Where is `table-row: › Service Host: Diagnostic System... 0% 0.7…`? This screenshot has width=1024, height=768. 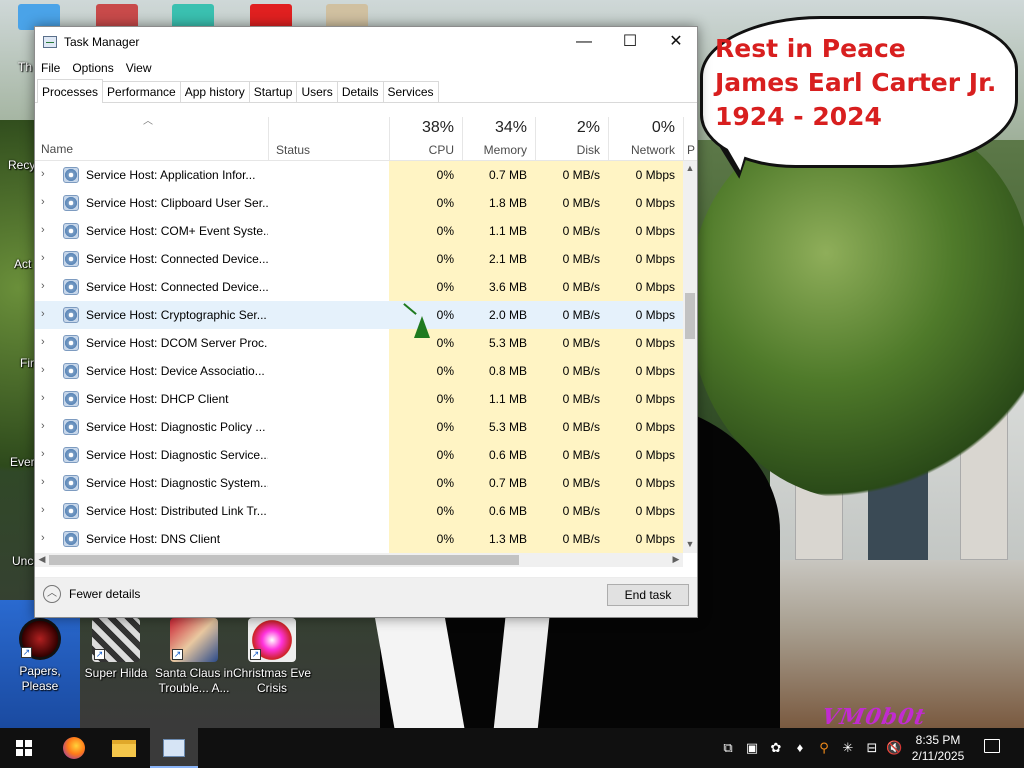
table-row: › Service Host: Diagnostic System... 0% 0.7… is located at coordinates (359, 483).